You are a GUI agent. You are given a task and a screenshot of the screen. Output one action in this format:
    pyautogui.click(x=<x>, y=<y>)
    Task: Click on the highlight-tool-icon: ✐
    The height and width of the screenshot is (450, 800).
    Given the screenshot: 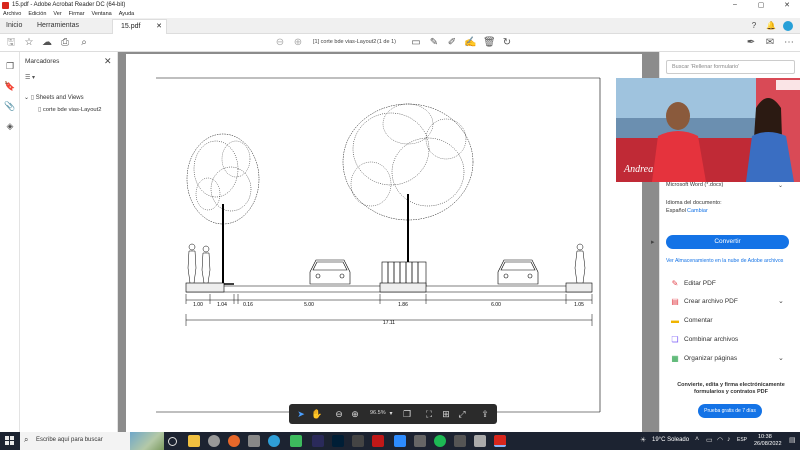 What is the action you would take?
    pyautogui.click(x=452, y=43)
    